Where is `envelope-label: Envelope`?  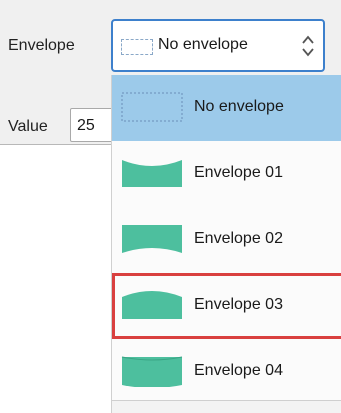 envelope-label: Envelope is located at coordinates (41, 45).